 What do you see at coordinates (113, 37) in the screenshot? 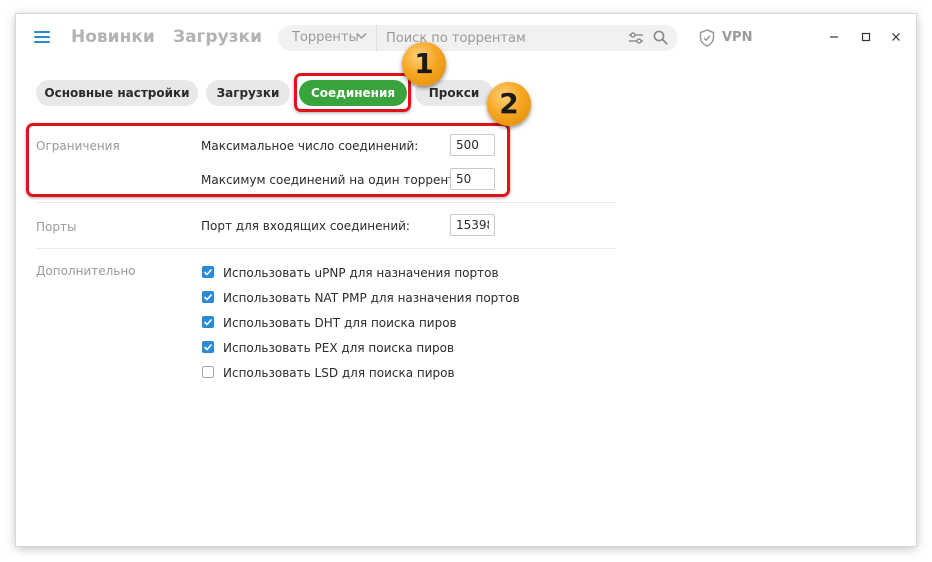
I see `nav-new-releases: Новинки` at bounding box center [113, 37].